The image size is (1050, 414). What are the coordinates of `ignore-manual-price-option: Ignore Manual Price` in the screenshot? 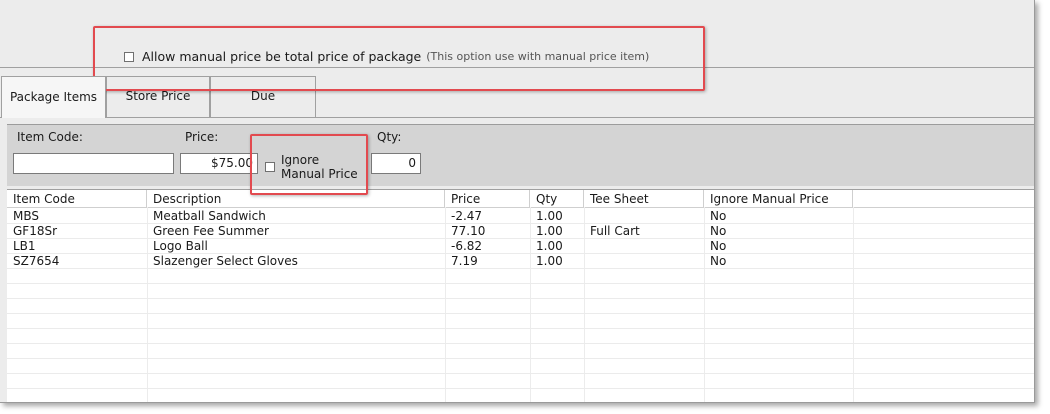 It's located at (311, 167).